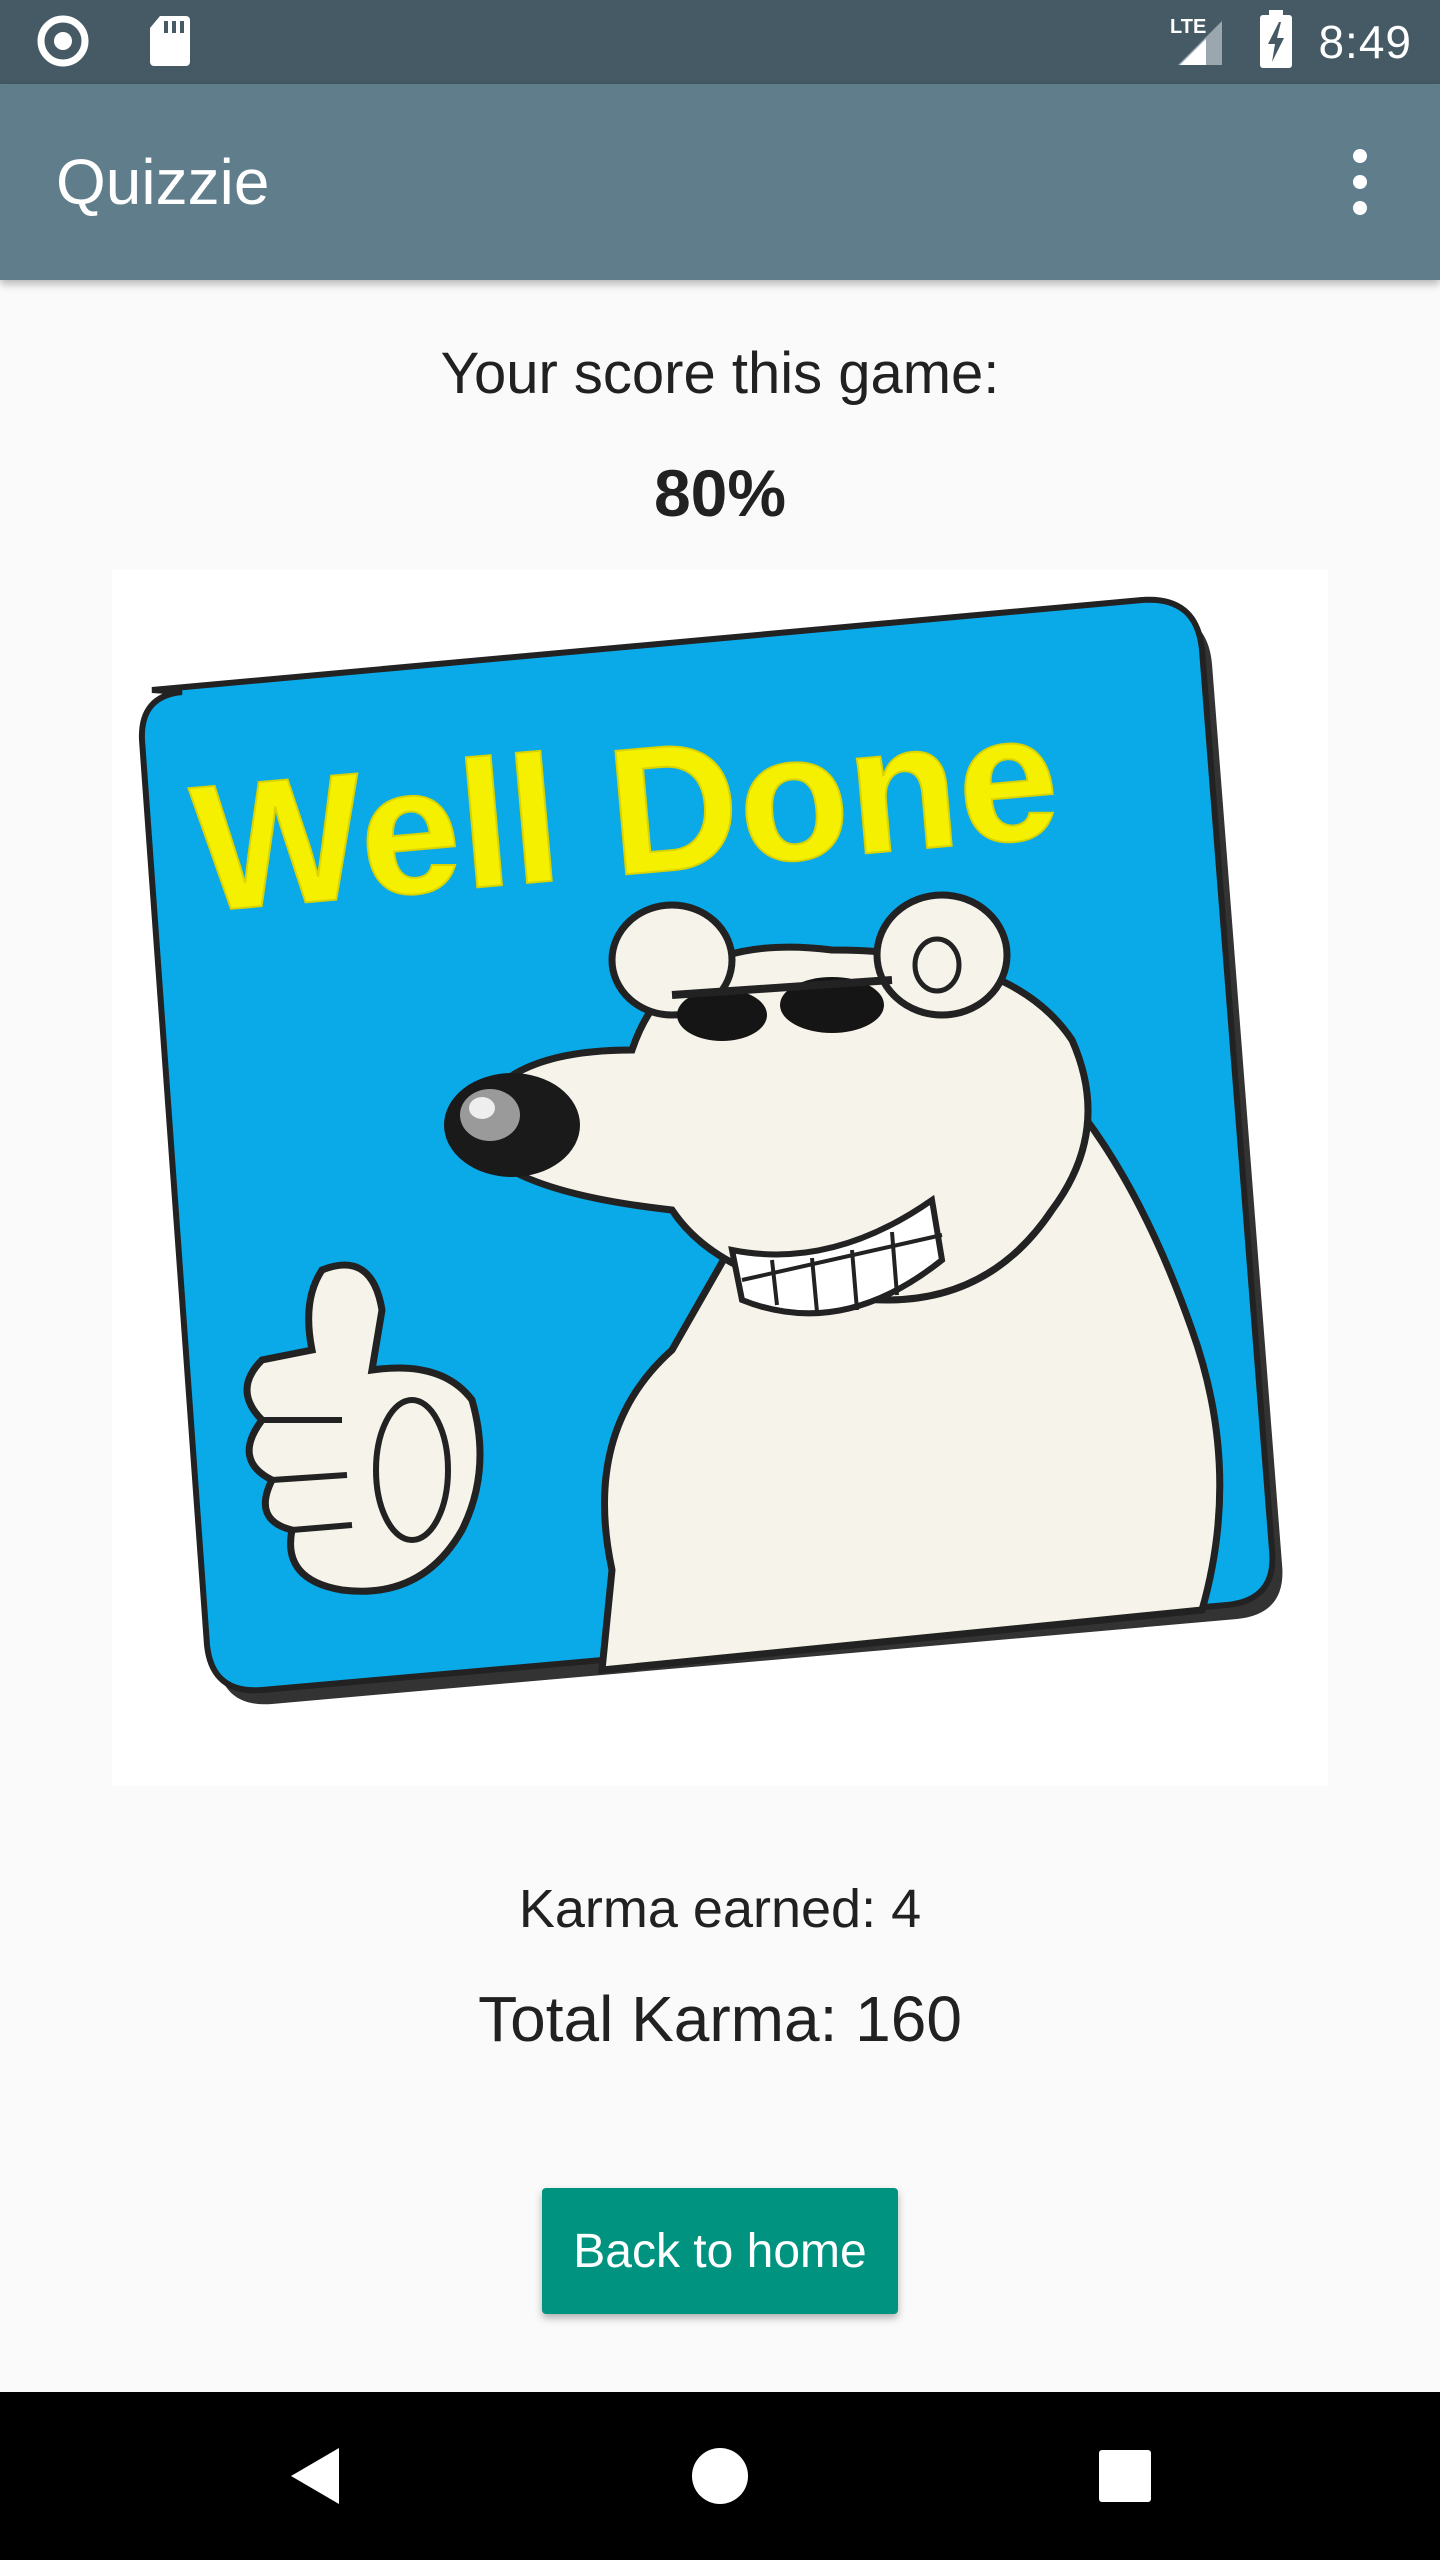 This screenshot has height=2560, width=1440. I want to click on system-navigation-bar, so click(720, 2476).